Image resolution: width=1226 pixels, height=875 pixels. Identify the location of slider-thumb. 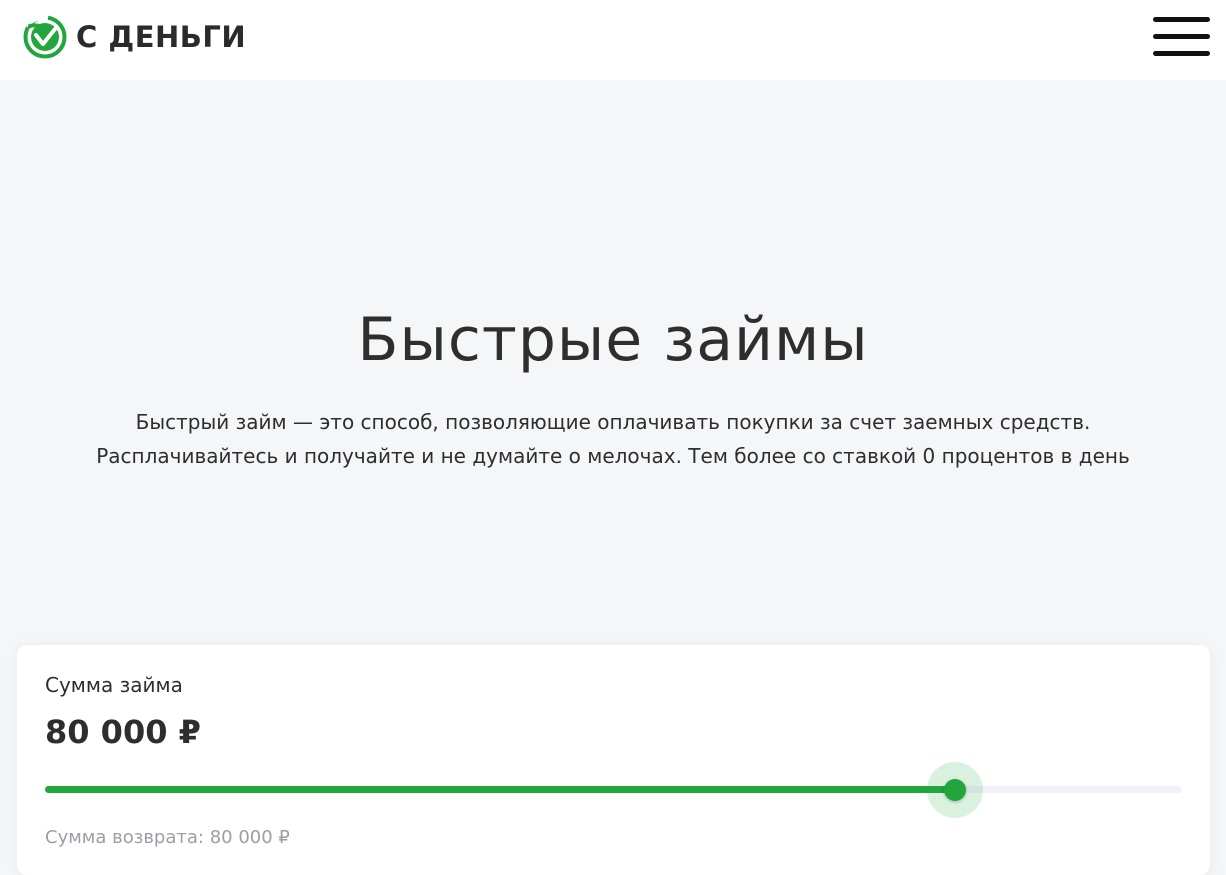
(955, 790).